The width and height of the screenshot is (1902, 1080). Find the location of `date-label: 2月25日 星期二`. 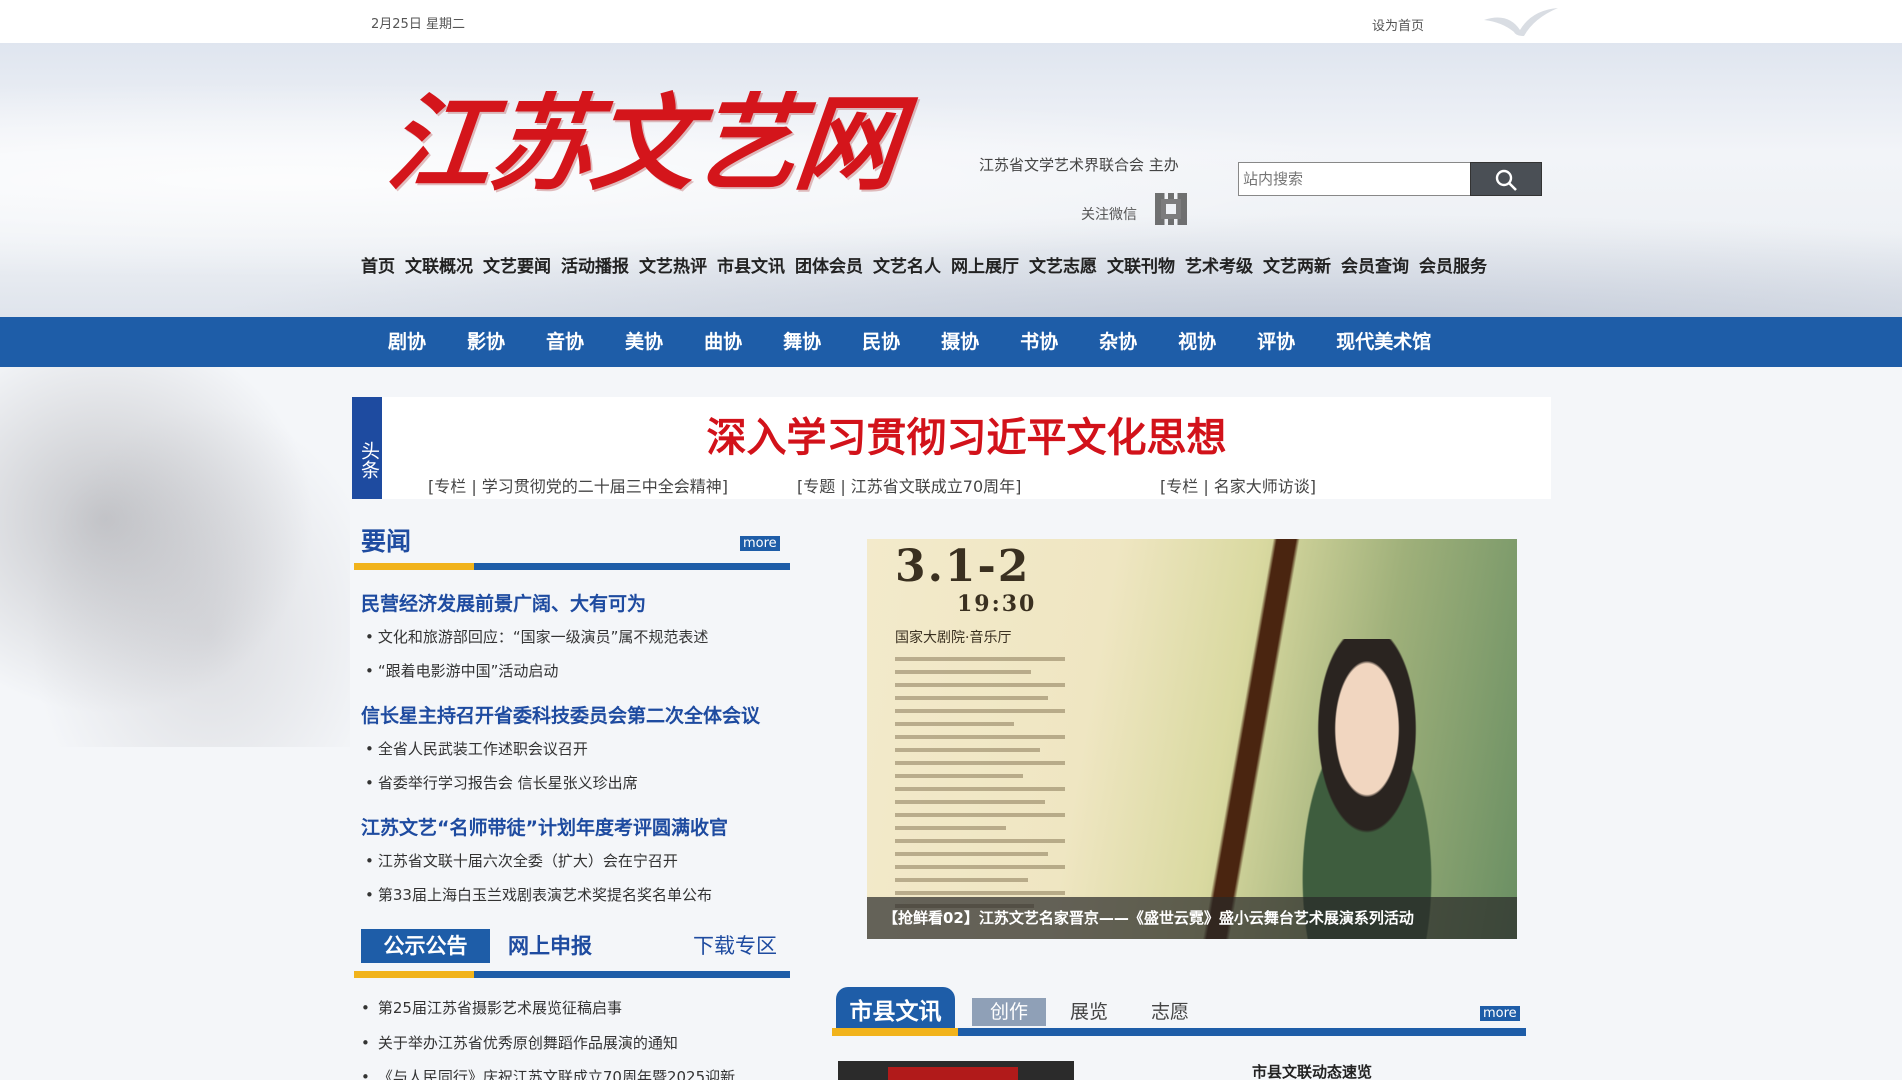

date-label: 2月25日 星期二 is located at coordinates (418, 24).